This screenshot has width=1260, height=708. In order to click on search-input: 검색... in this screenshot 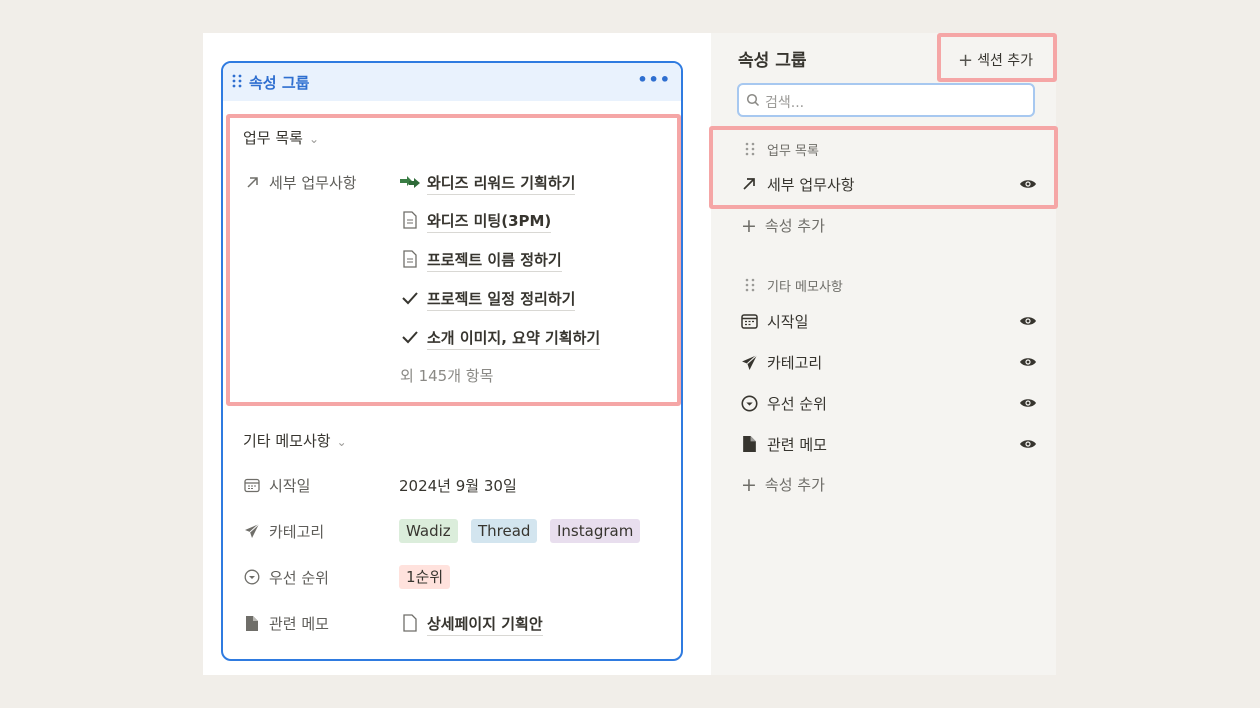, I will do `click(886, 100)`.